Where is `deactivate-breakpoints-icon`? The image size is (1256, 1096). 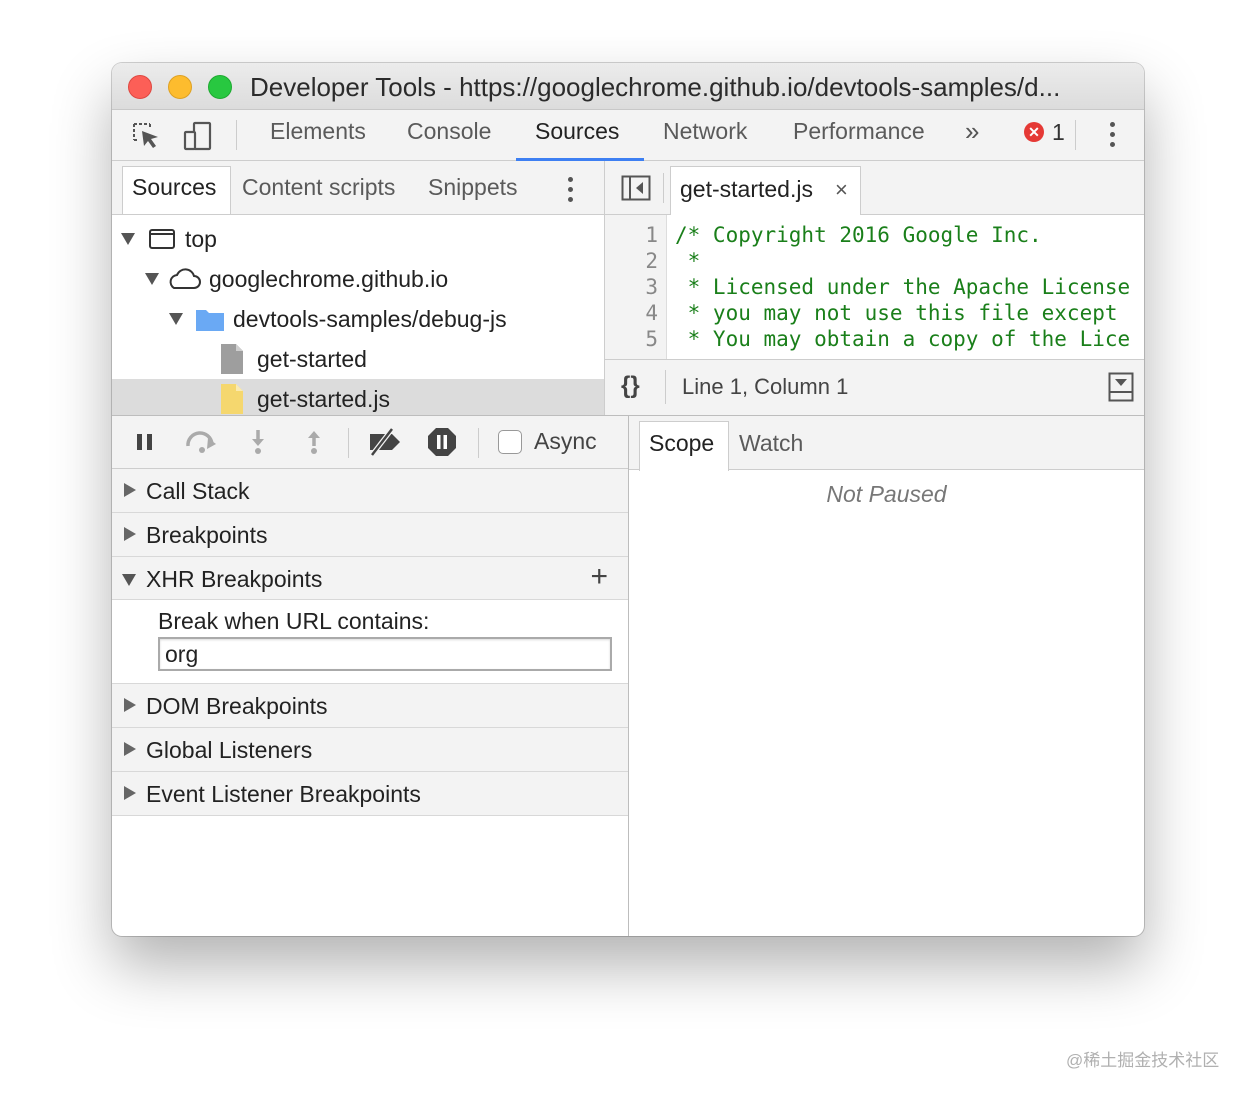
deactivate-breakpoints-icon is located at coordinates (385, 442).